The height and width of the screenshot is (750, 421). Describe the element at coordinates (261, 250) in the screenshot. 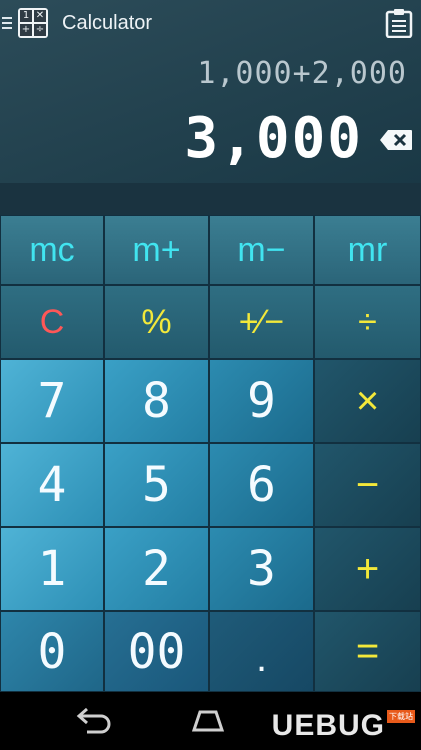

I see `m-minus-button: m−` at that location.